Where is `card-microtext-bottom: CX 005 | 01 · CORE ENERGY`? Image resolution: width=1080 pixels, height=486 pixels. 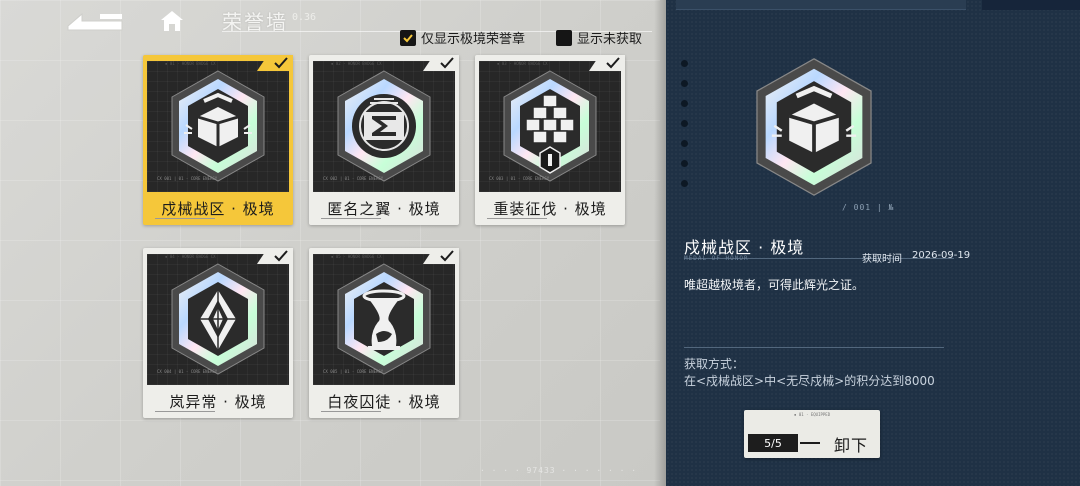
card-microtext-bottom: CX 005 | 01 · CORE ENERGY is located at coordinates (353, 371).